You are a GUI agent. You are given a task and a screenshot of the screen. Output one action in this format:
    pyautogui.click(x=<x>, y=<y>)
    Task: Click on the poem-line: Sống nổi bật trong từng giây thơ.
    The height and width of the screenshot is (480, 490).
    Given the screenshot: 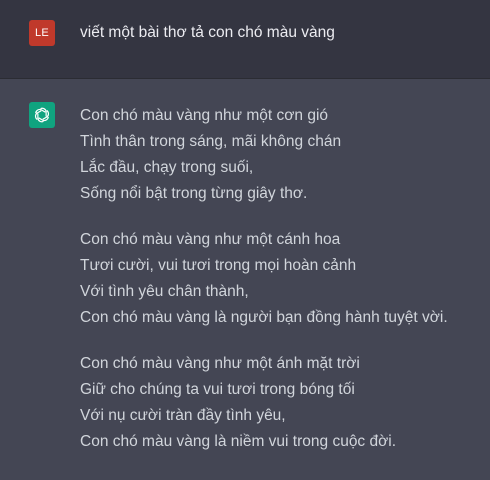 What is the action you would take?
    pyautogui.click(x=194, y=193)
    